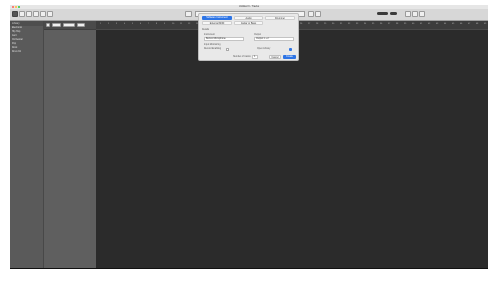 The image size is (497, 283). What do you see at coordinates (373, 24) in the screenshot?
I see `ruler-tick: 35` at bounding box center [373, 24].